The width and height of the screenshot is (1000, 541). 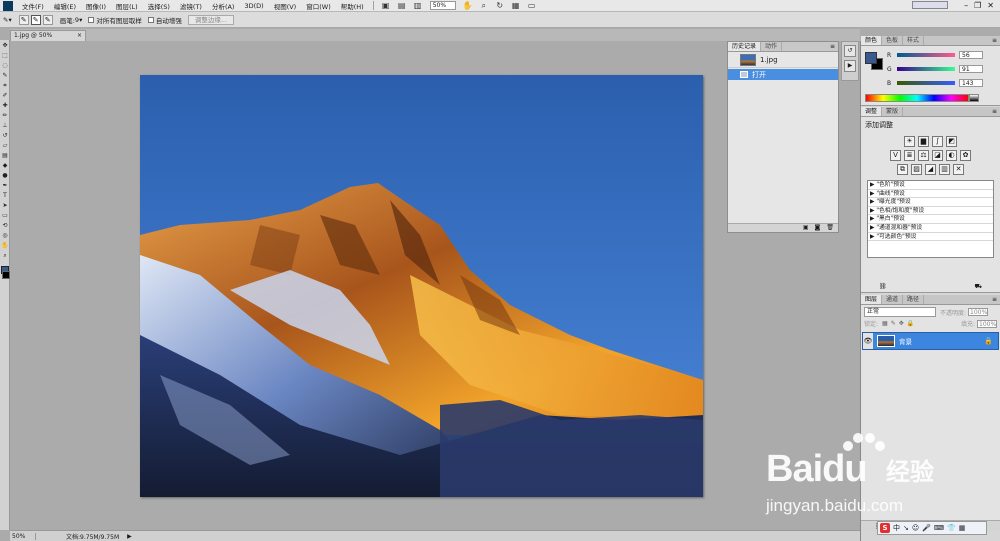 What do you see at coordinates (893, 323) in the screenshot?
I see `lock-image-icon: ✎` at bounding box center [893, 323].